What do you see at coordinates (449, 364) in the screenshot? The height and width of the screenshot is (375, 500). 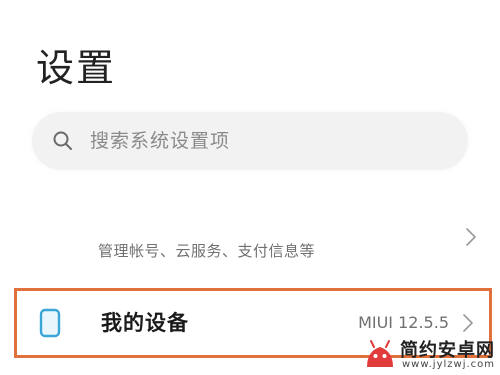 I see `watermark-url: www.jylzwj.com` at bounding box center [449, 364].